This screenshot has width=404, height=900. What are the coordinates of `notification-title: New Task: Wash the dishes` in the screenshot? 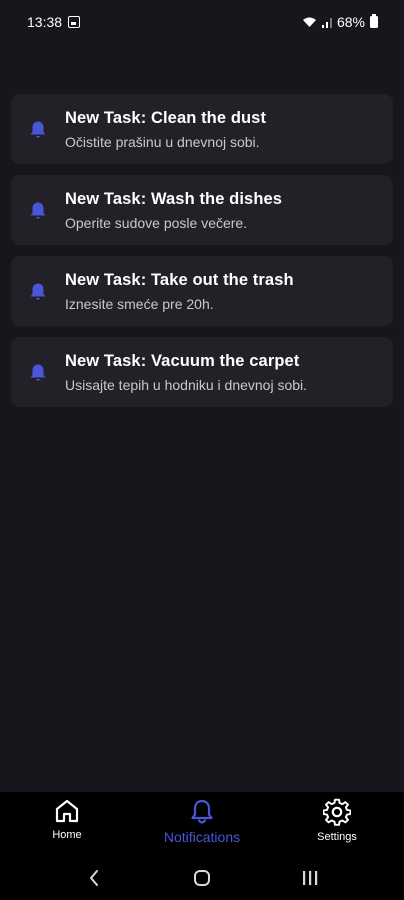 It's located at (174, 198).